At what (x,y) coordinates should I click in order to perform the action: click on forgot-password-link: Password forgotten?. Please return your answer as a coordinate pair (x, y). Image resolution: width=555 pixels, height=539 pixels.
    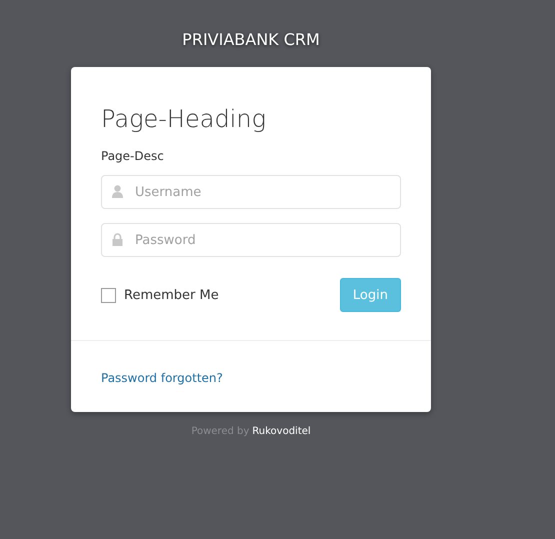
    Looking at the image, I should click on (162, 378).